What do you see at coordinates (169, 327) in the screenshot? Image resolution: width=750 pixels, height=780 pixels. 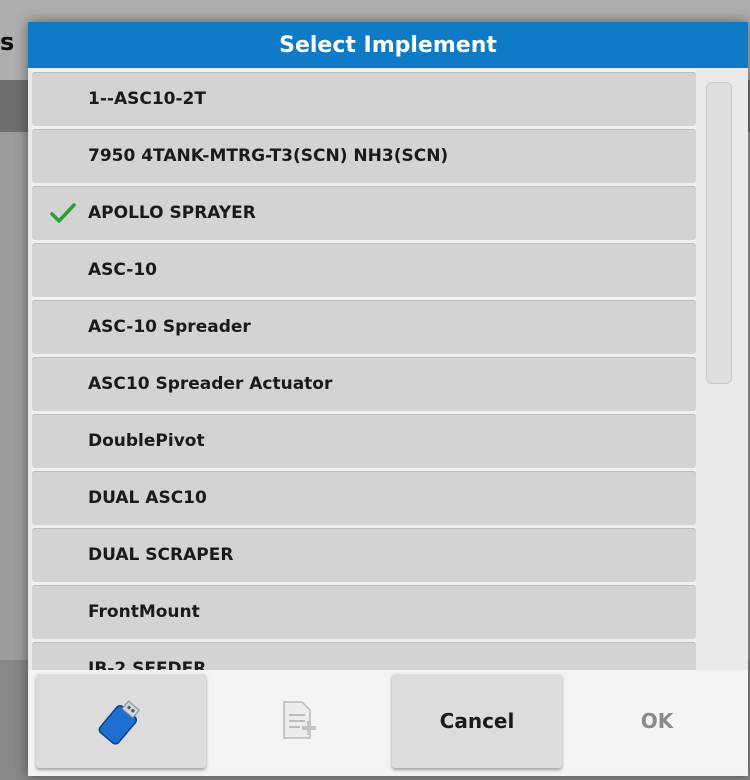 I see `implement-label: ASC-10 Spreader` at bounding box center [169, 327].